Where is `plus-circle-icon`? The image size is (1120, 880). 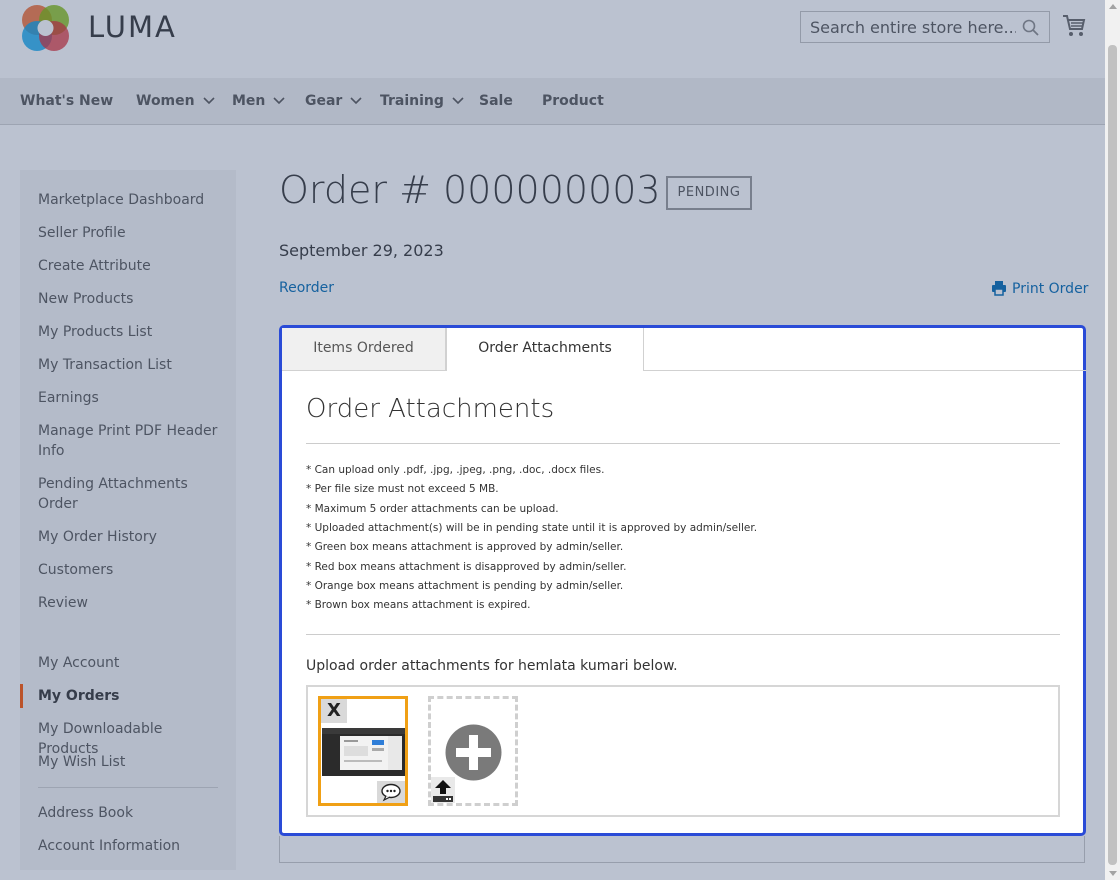 plus-circle-icon is located at coordinates (473, 752).